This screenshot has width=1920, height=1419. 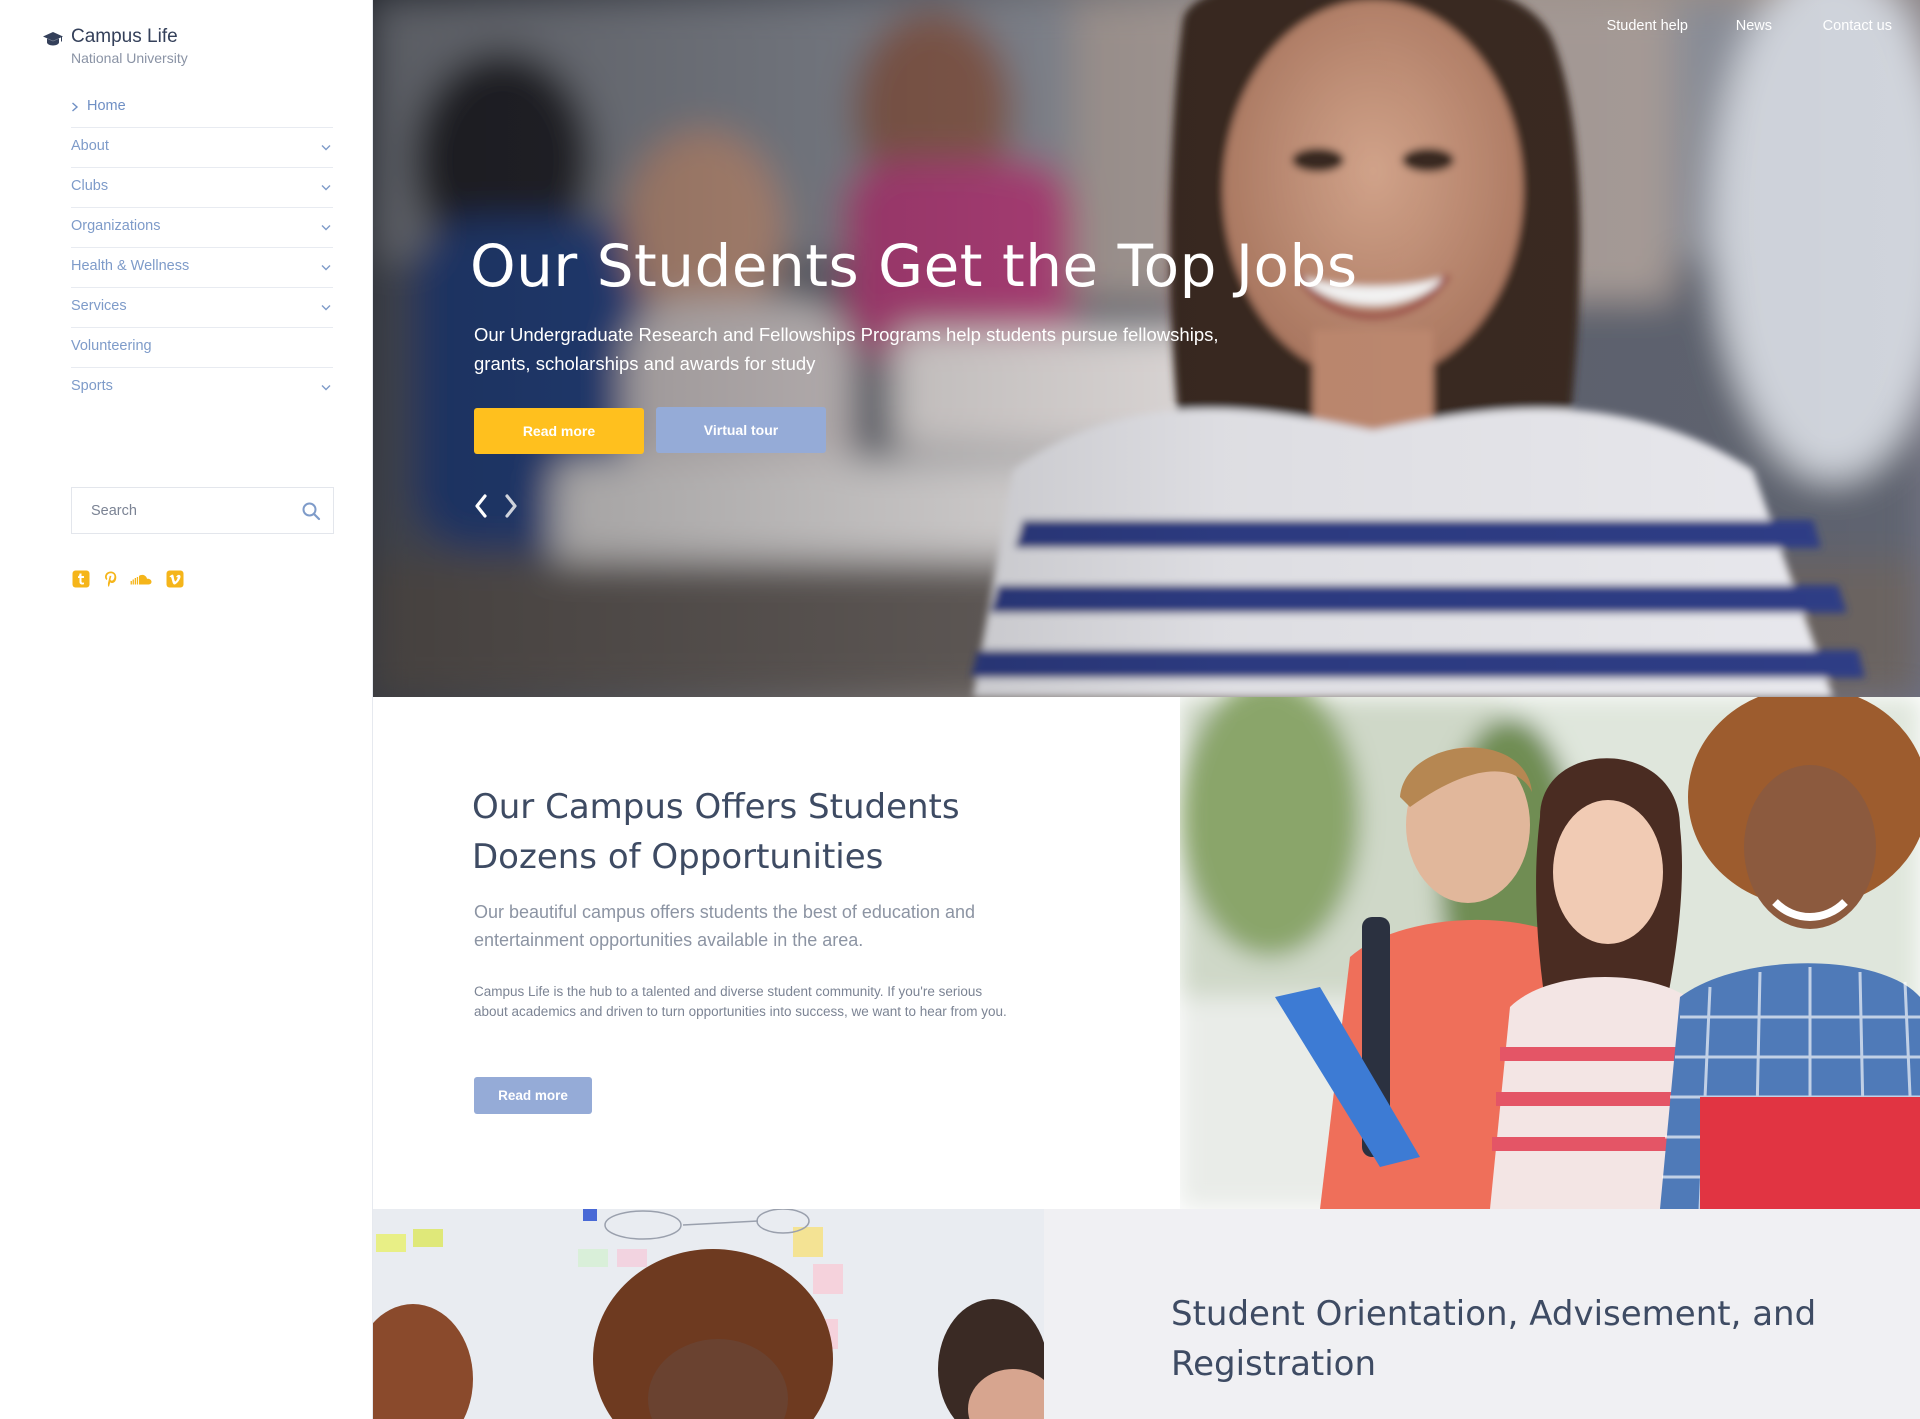 What do you see at coordinates (202, 388) in the screenshot?
I see `sidebar-item-sports: Sports` at bounding box center [202, 388].